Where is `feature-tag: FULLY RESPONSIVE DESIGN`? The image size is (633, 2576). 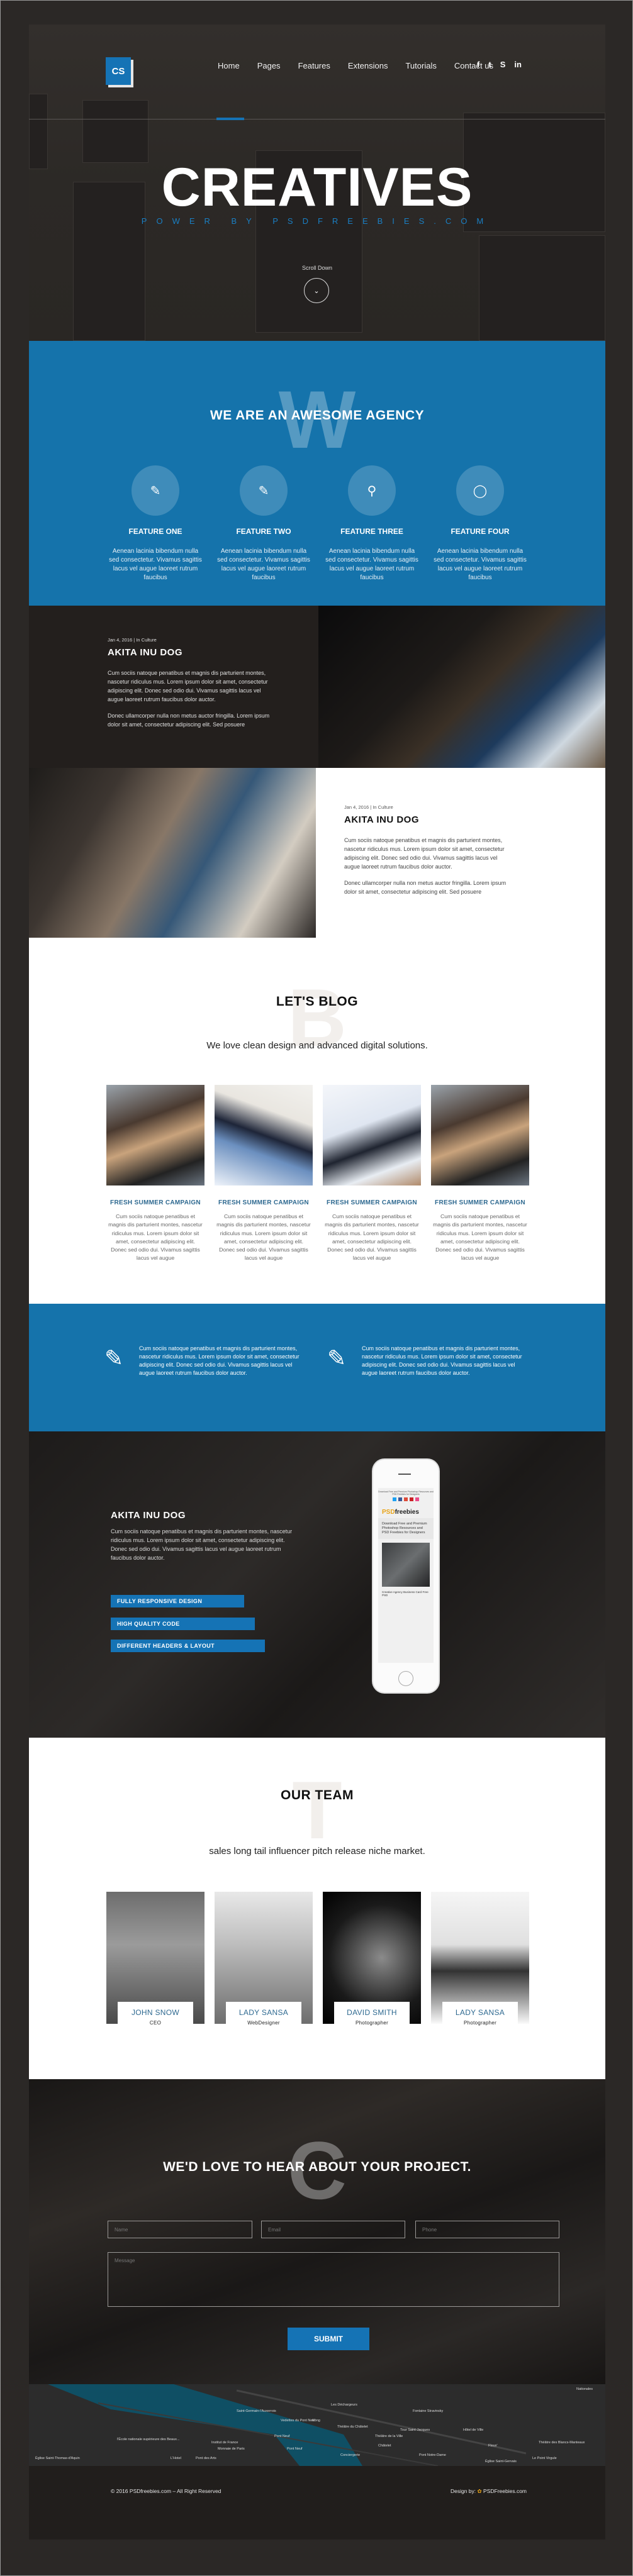
feature-tag: FULLY RESPONSIVE DESIGN is located at coordinates (177, 1601).